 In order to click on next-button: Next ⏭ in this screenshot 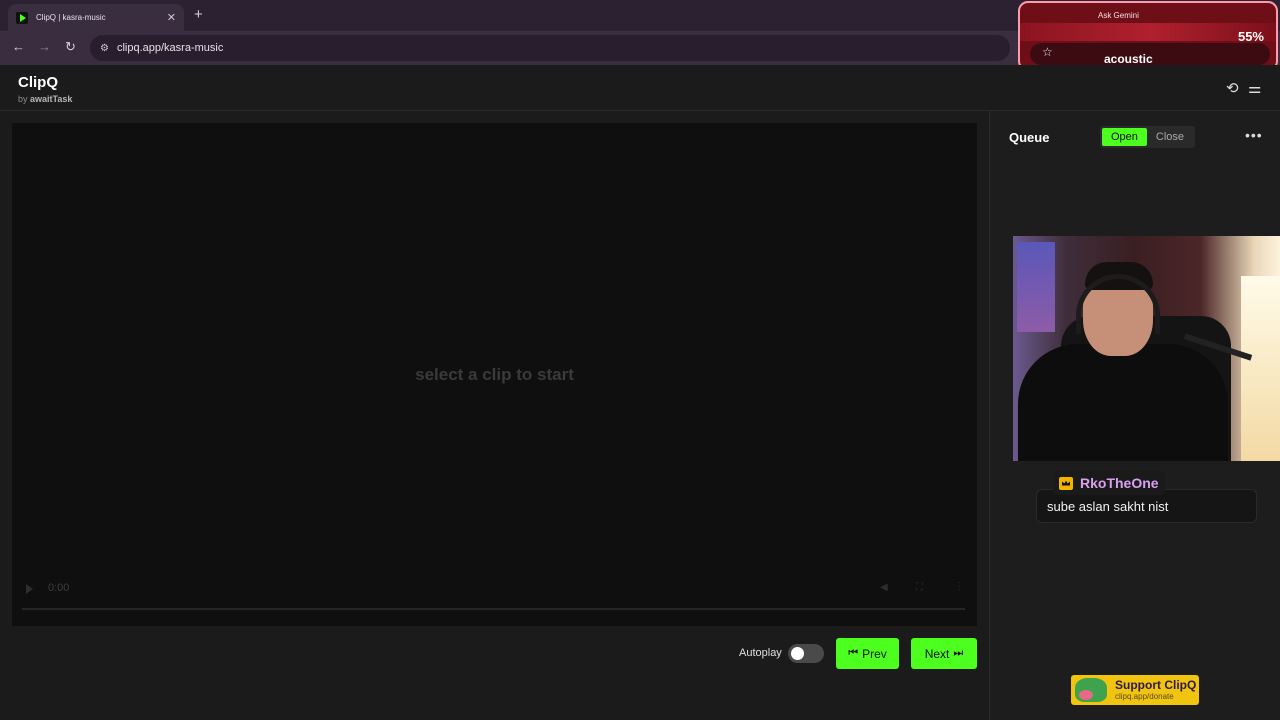, I will do `click(944, 653)`.